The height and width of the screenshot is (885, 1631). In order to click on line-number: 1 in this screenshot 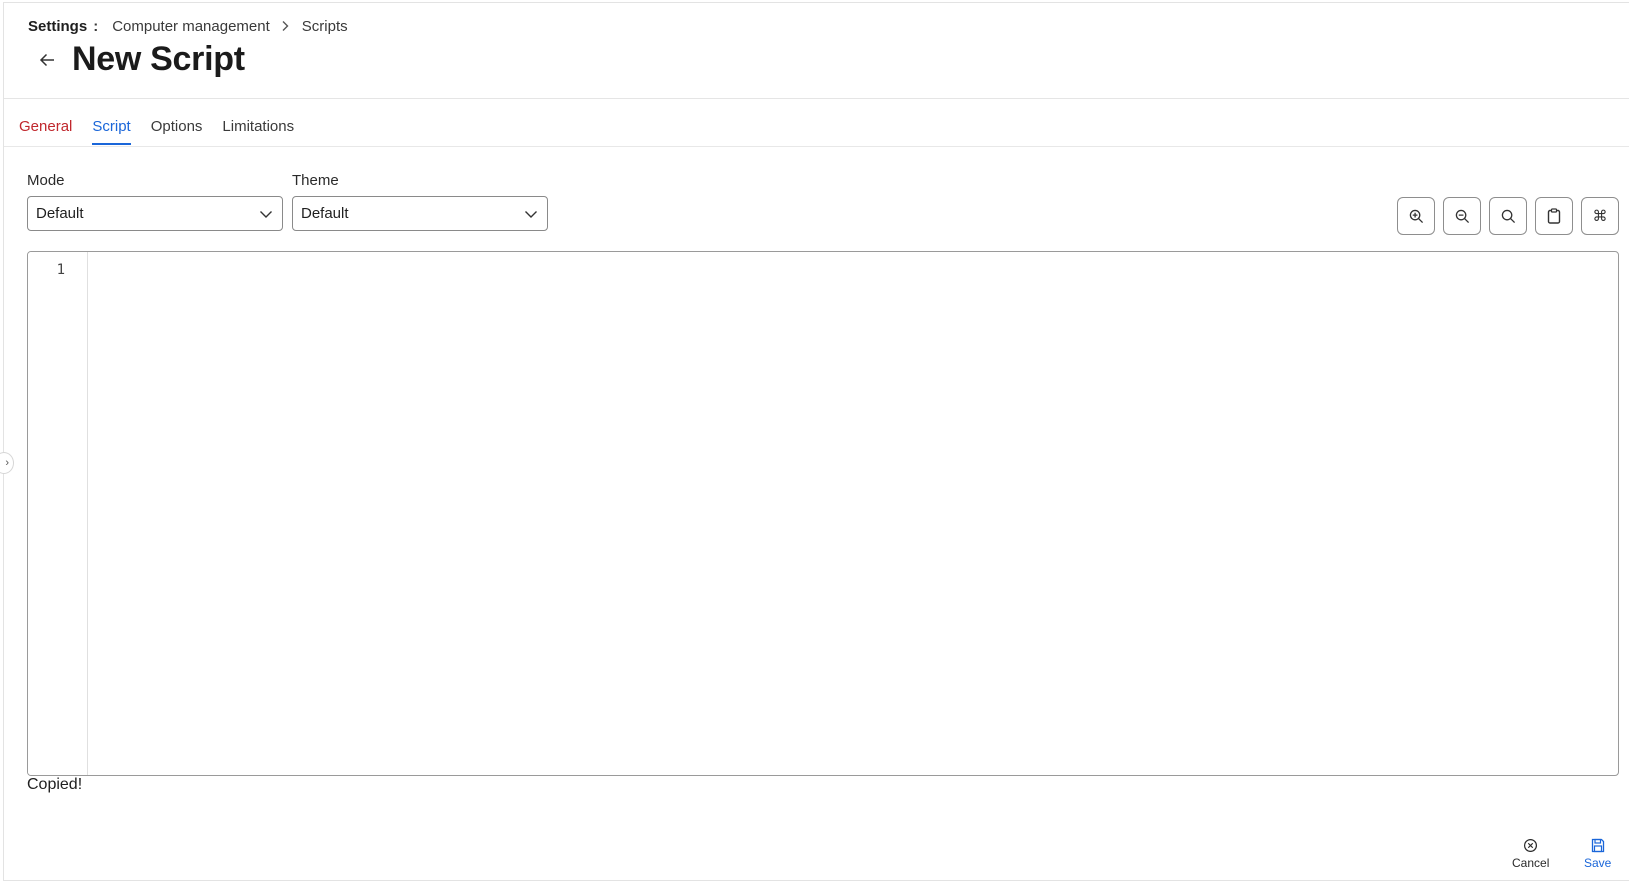, I will do `click(60, 270)`.